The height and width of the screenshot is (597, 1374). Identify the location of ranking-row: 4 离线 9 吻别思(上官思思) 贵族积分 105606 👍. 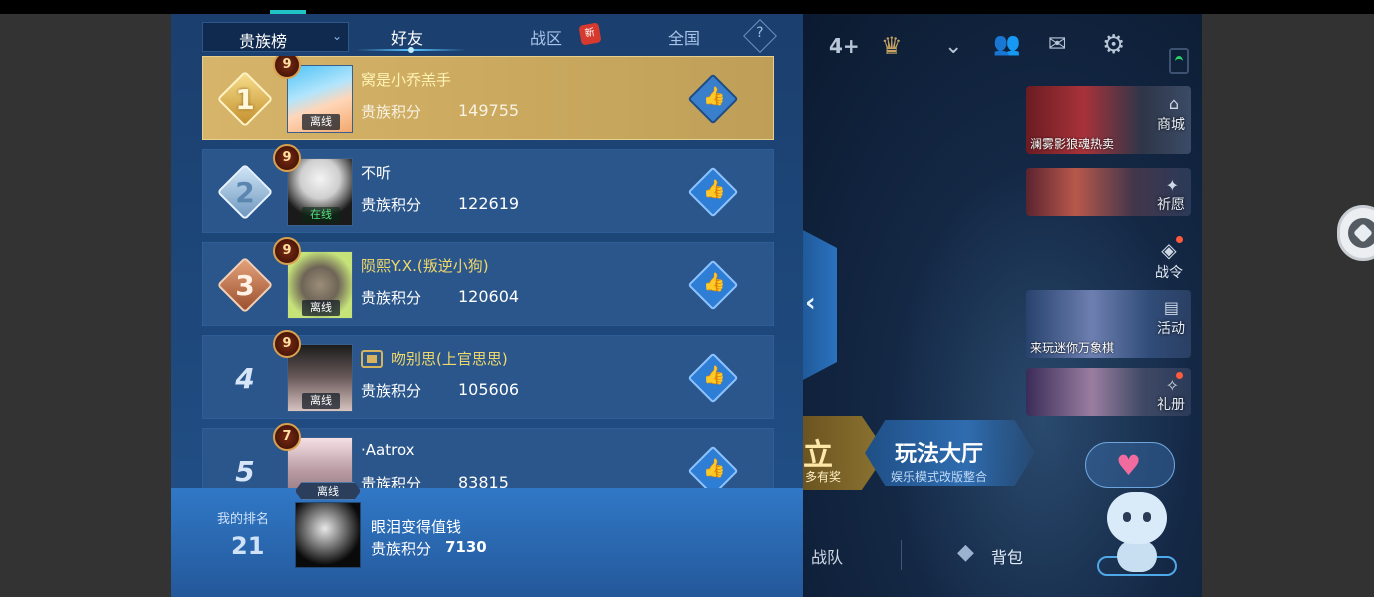
(488, 374).